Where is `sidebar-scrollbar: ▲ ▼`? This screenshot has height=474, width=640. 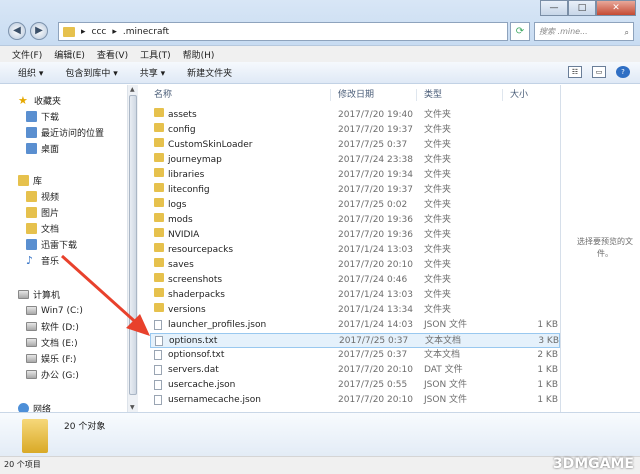 sidebar-scrollbar: ▲ ▼ is located at coordinates (132, 248).